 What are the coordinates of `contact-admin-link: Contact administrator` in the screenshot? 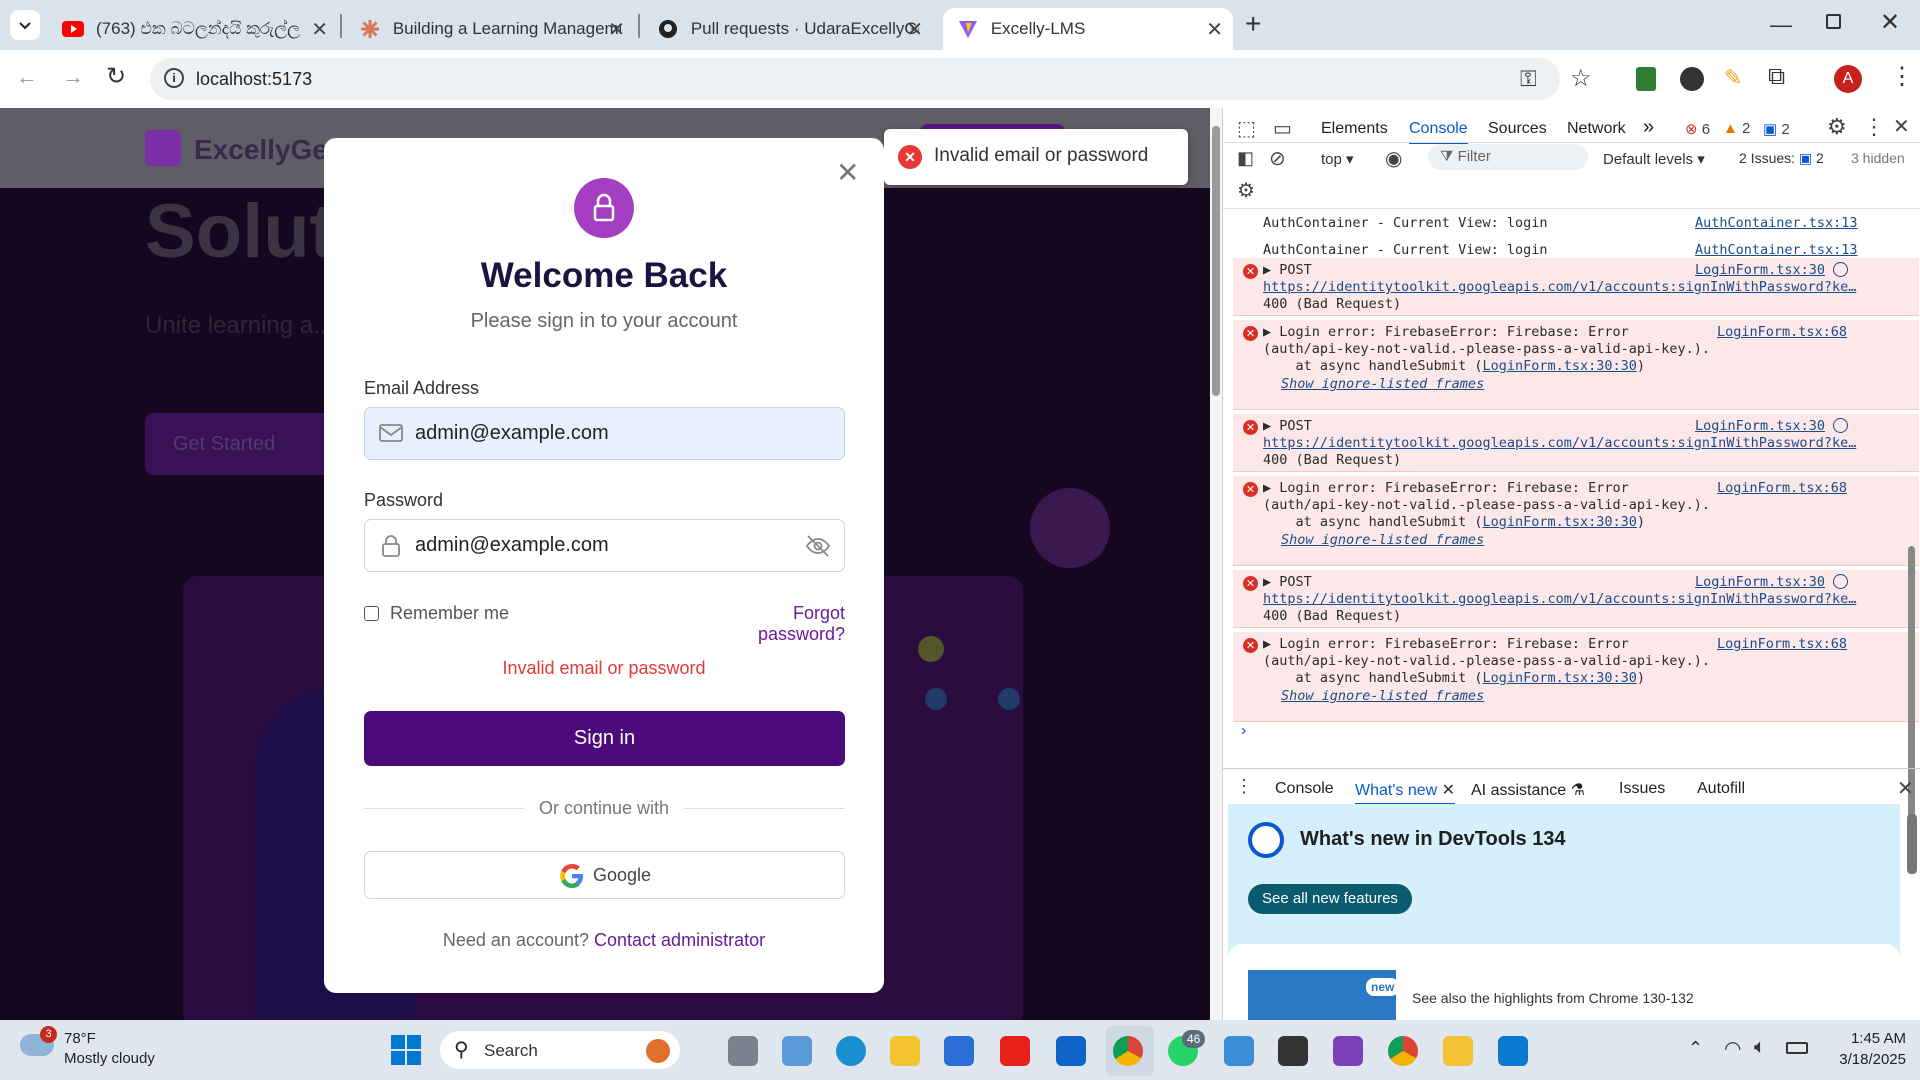 It's located at (679, 940).